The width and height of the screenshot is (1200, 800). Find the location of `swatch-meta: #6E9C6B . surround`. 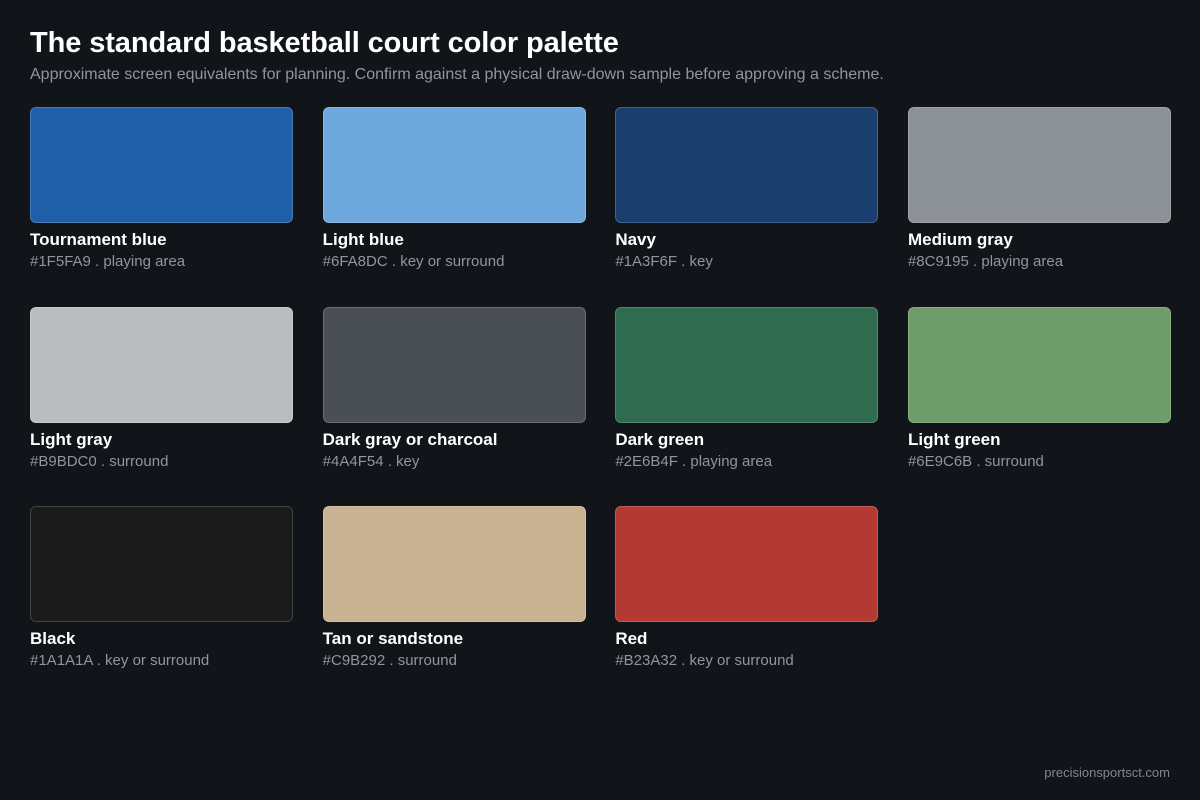

swatch-meta: #6E9C6B . surround is located at coordinates (975, 461).